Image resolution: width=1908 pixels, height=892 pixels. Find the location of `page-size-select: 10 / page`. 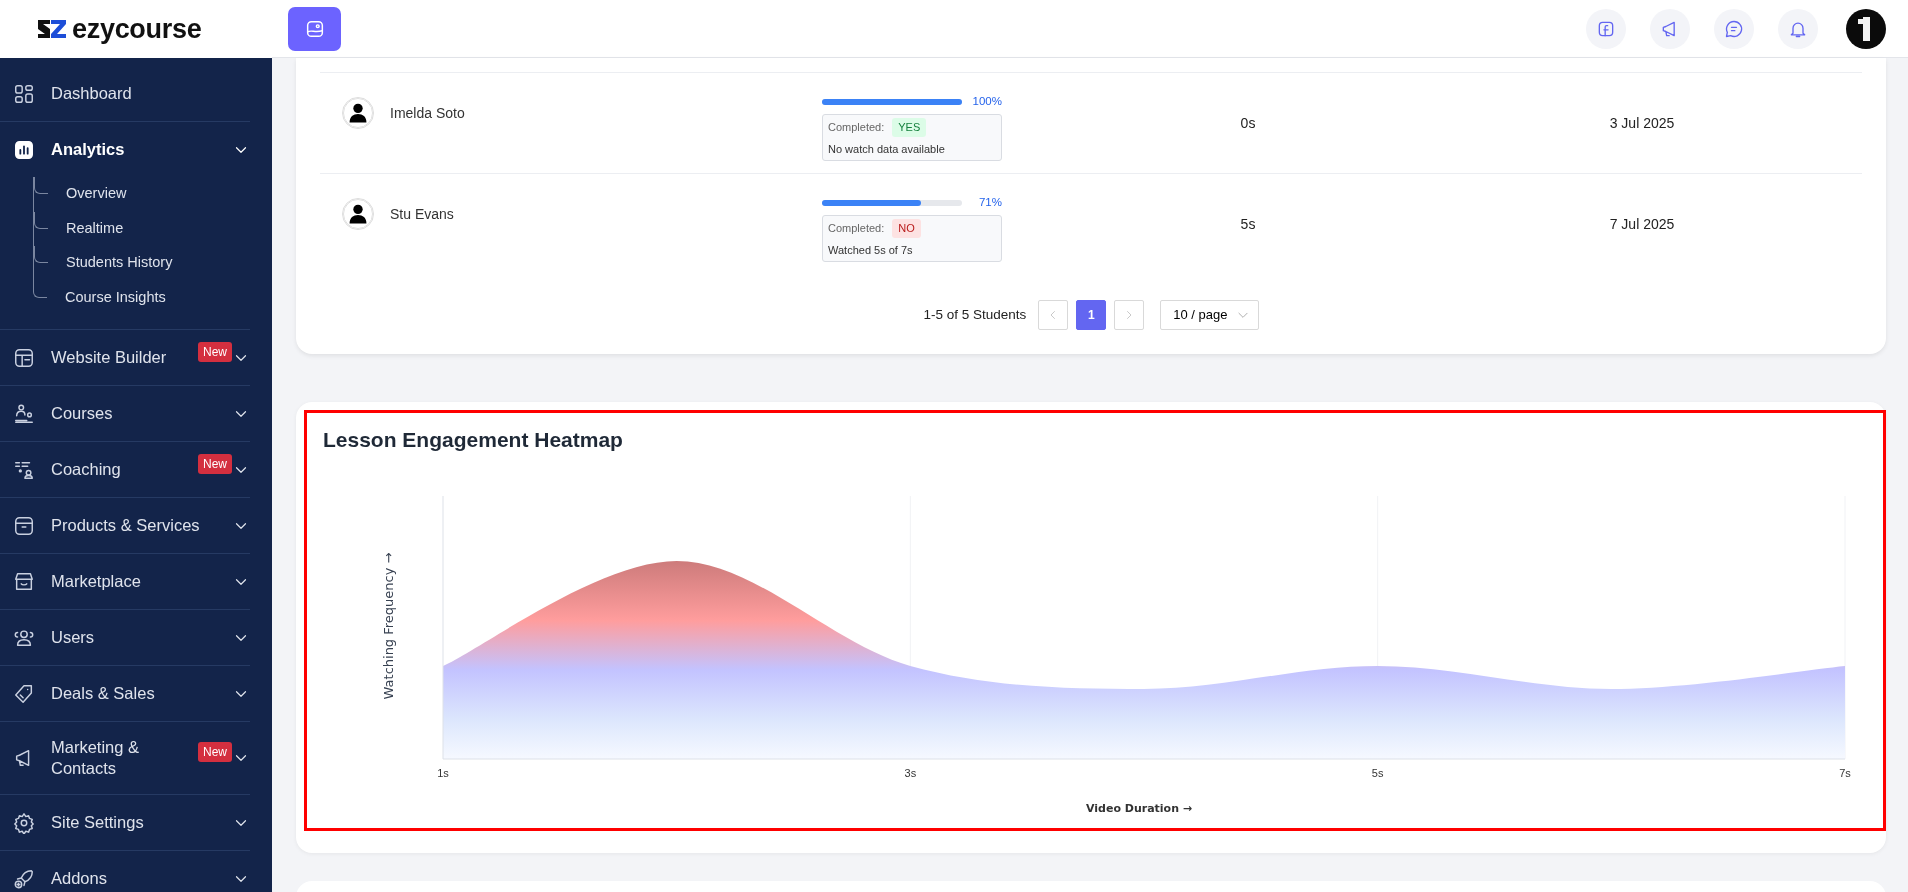

page-size-select: 10 / page is located at coordinates (1209, 315).